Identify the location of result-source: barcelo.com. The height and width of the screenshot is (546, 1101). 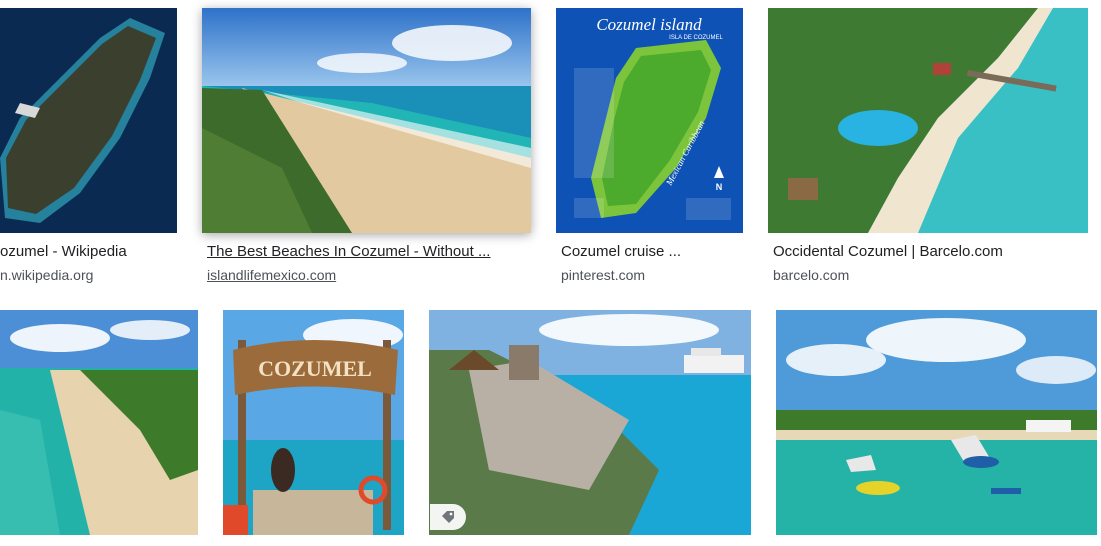
(933, 275).